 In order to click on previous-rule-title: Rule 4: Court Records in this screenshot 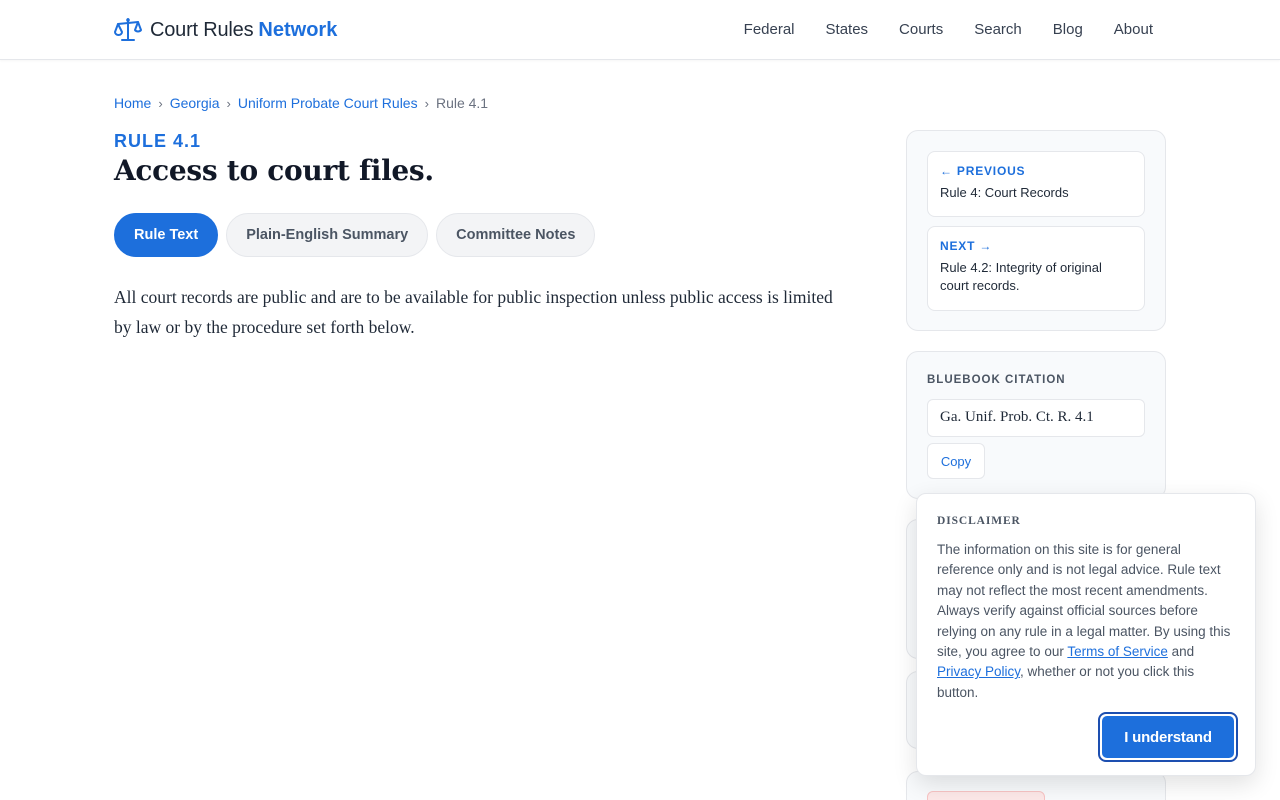, I will do `click(1004, 192)`.